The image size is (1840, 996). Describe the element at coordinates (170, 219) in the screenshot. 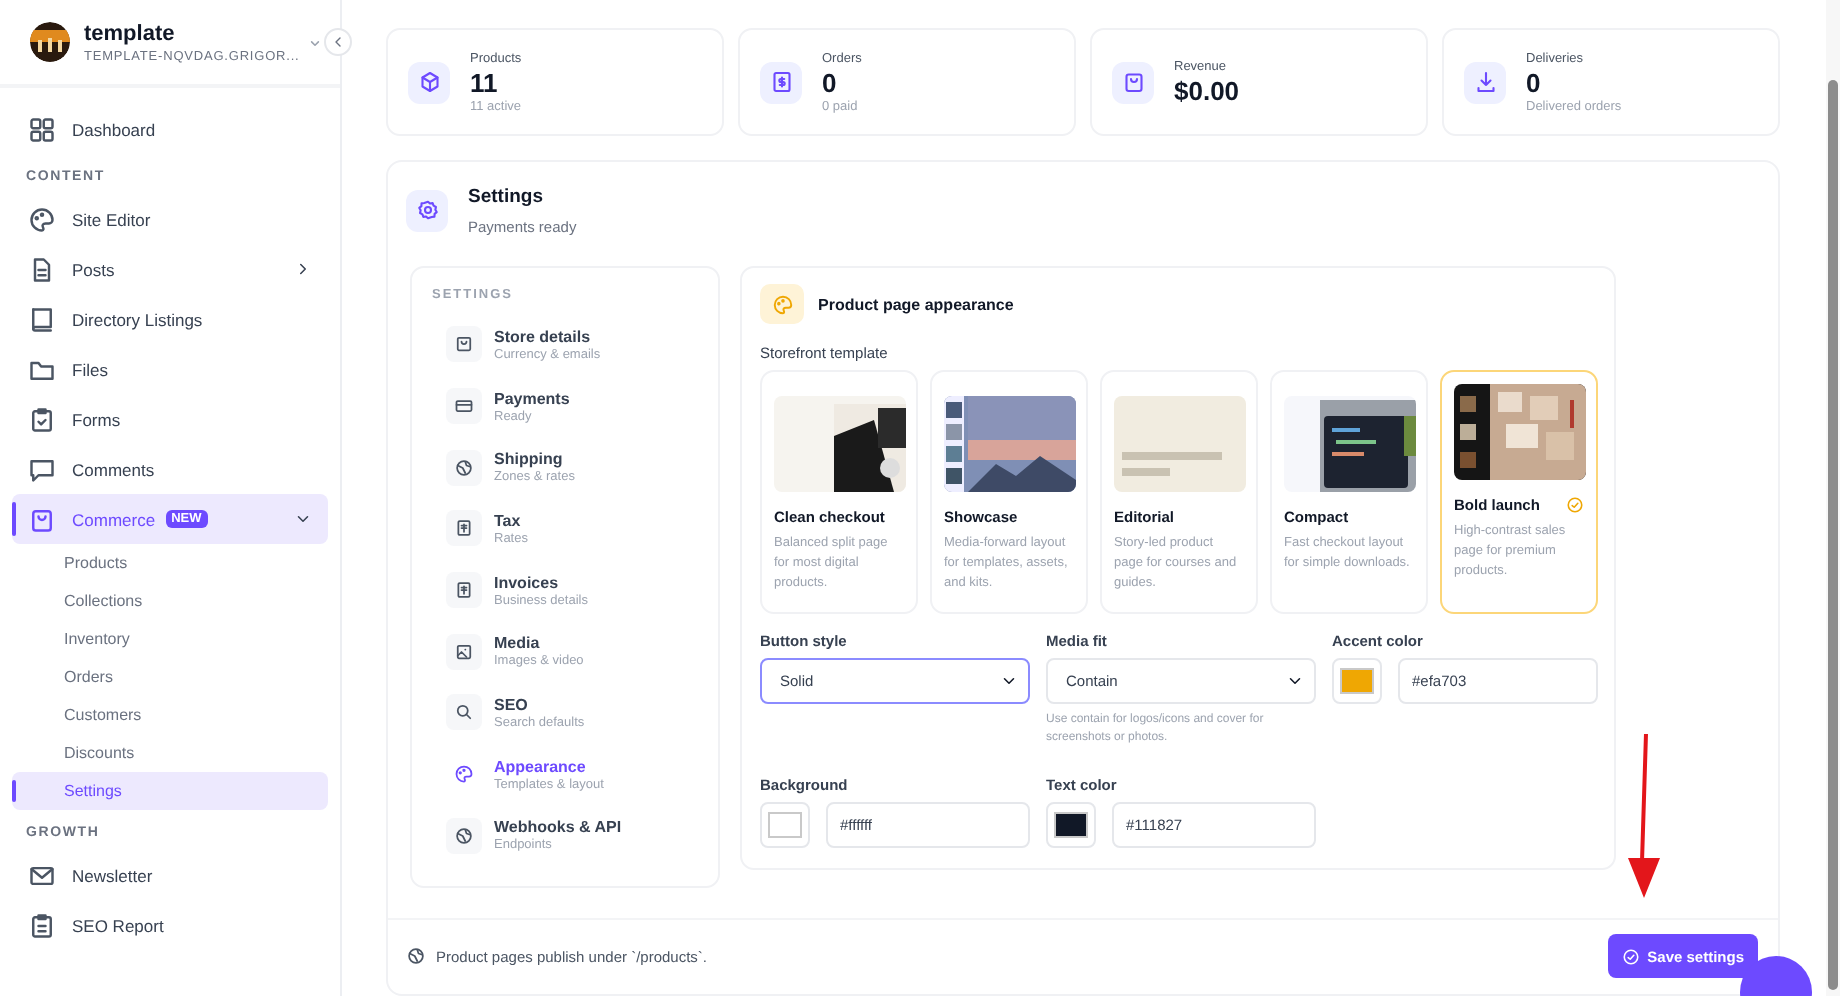

I see `sidebar-item: Site Editor` at that location.